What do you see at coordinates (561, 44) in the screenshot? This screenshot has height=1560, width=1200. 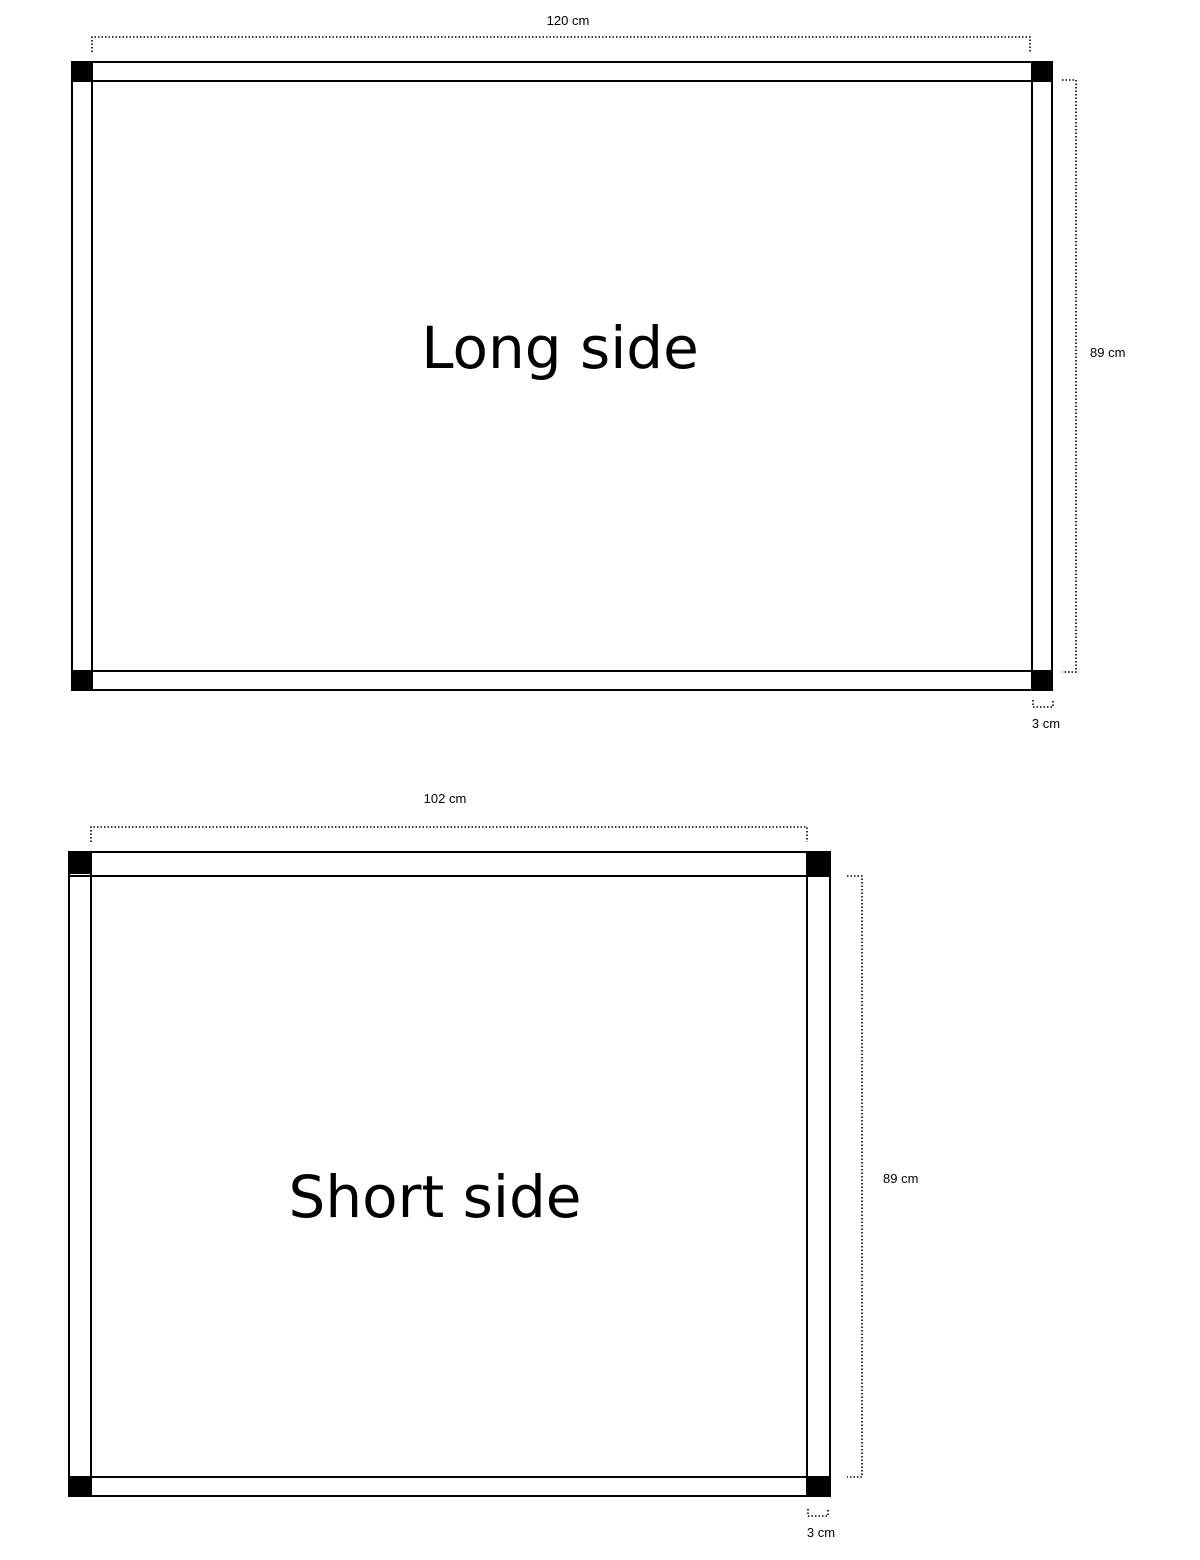 I see `long-width-dimension-line` at bounding box center [561, 44].